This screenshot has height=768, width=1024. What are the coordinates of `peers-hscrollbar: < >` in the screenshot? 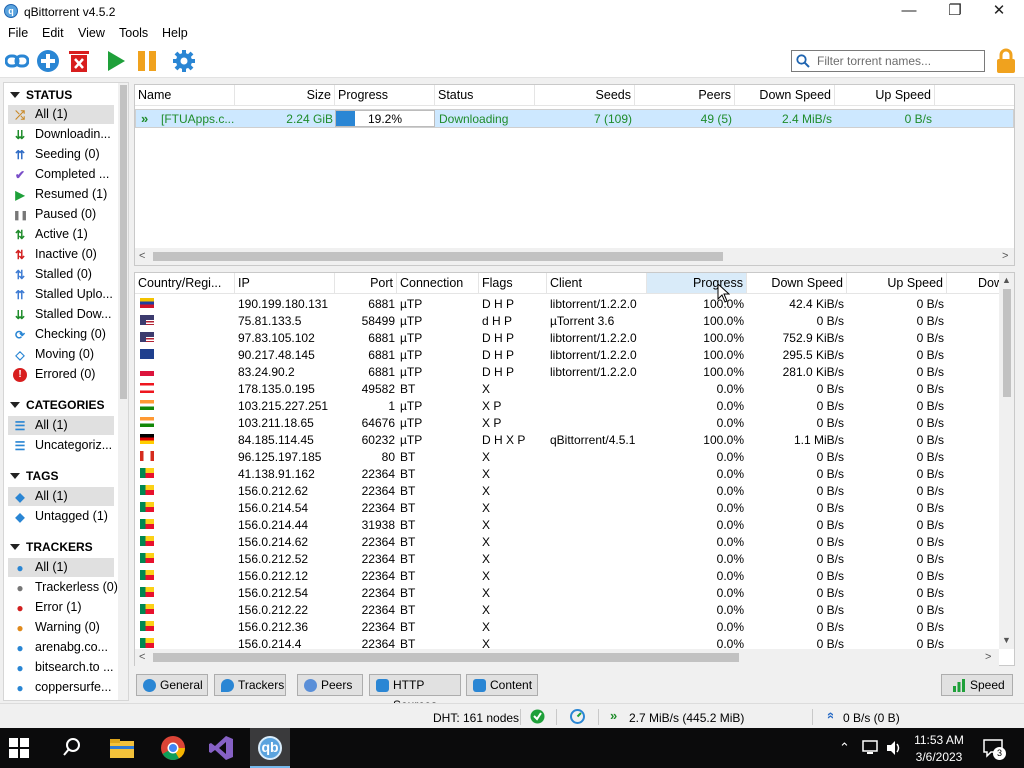 It's located at (567, 657).